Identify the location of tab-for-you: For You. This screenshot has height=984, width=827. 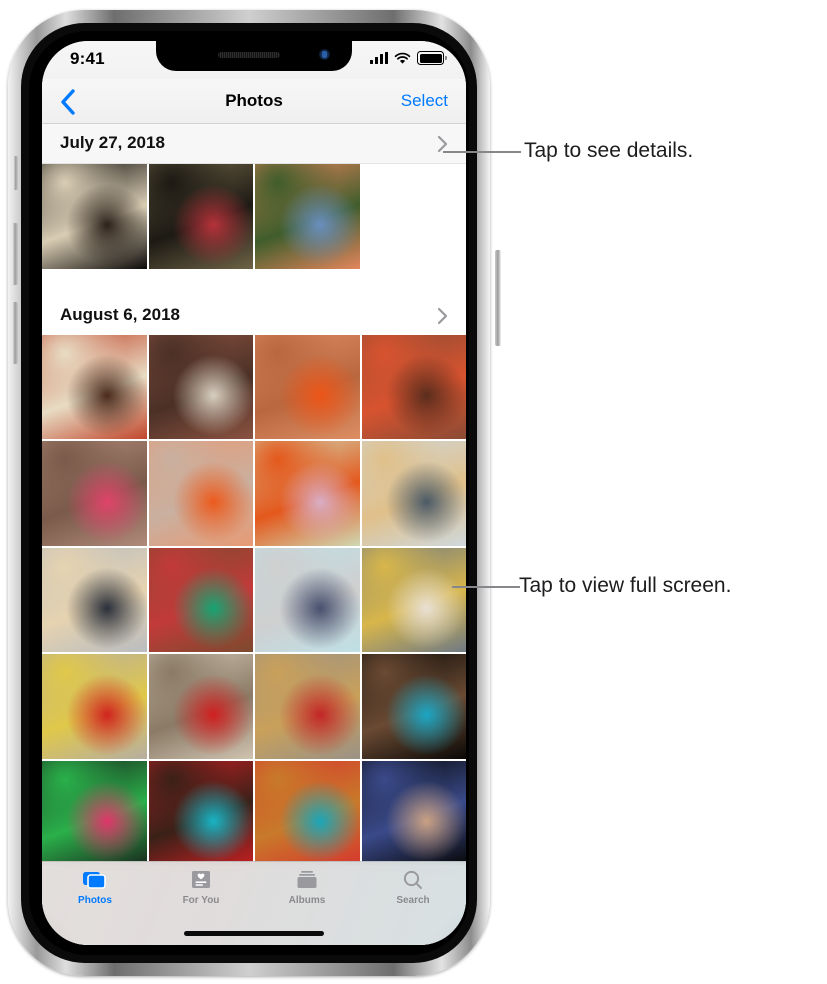
(201, 888).